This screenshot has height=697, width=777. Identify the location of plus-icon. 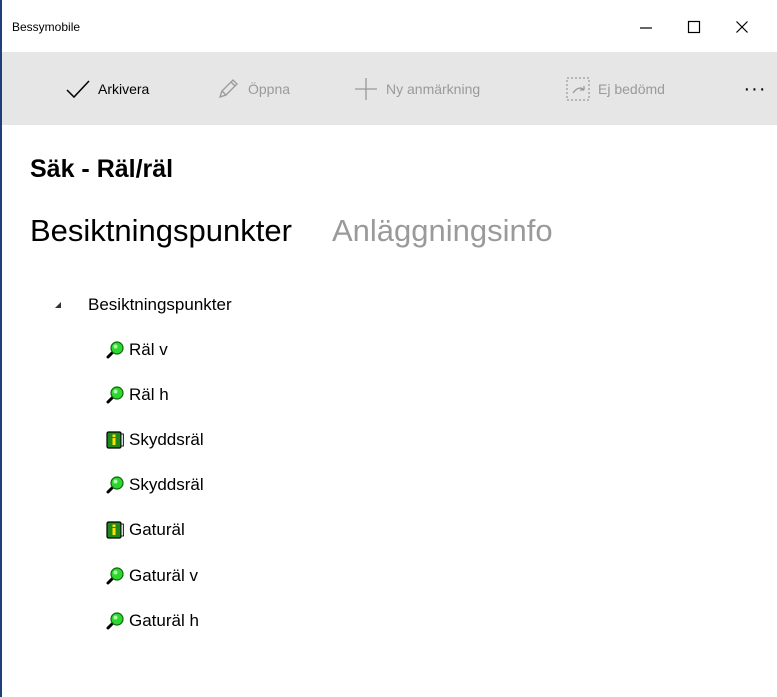
(366, 89).